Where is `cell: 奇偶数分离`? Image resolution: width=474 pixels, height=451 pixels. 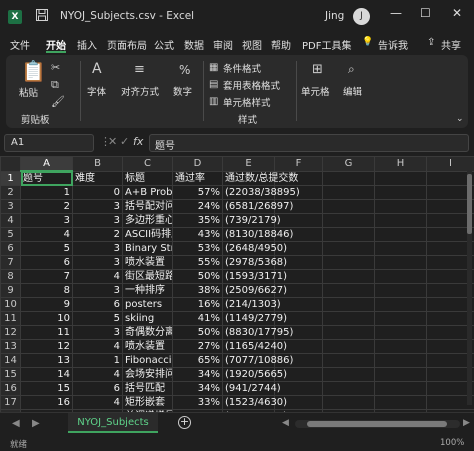 cell: 奇偶数分离 is located at coordinates (147, 332).